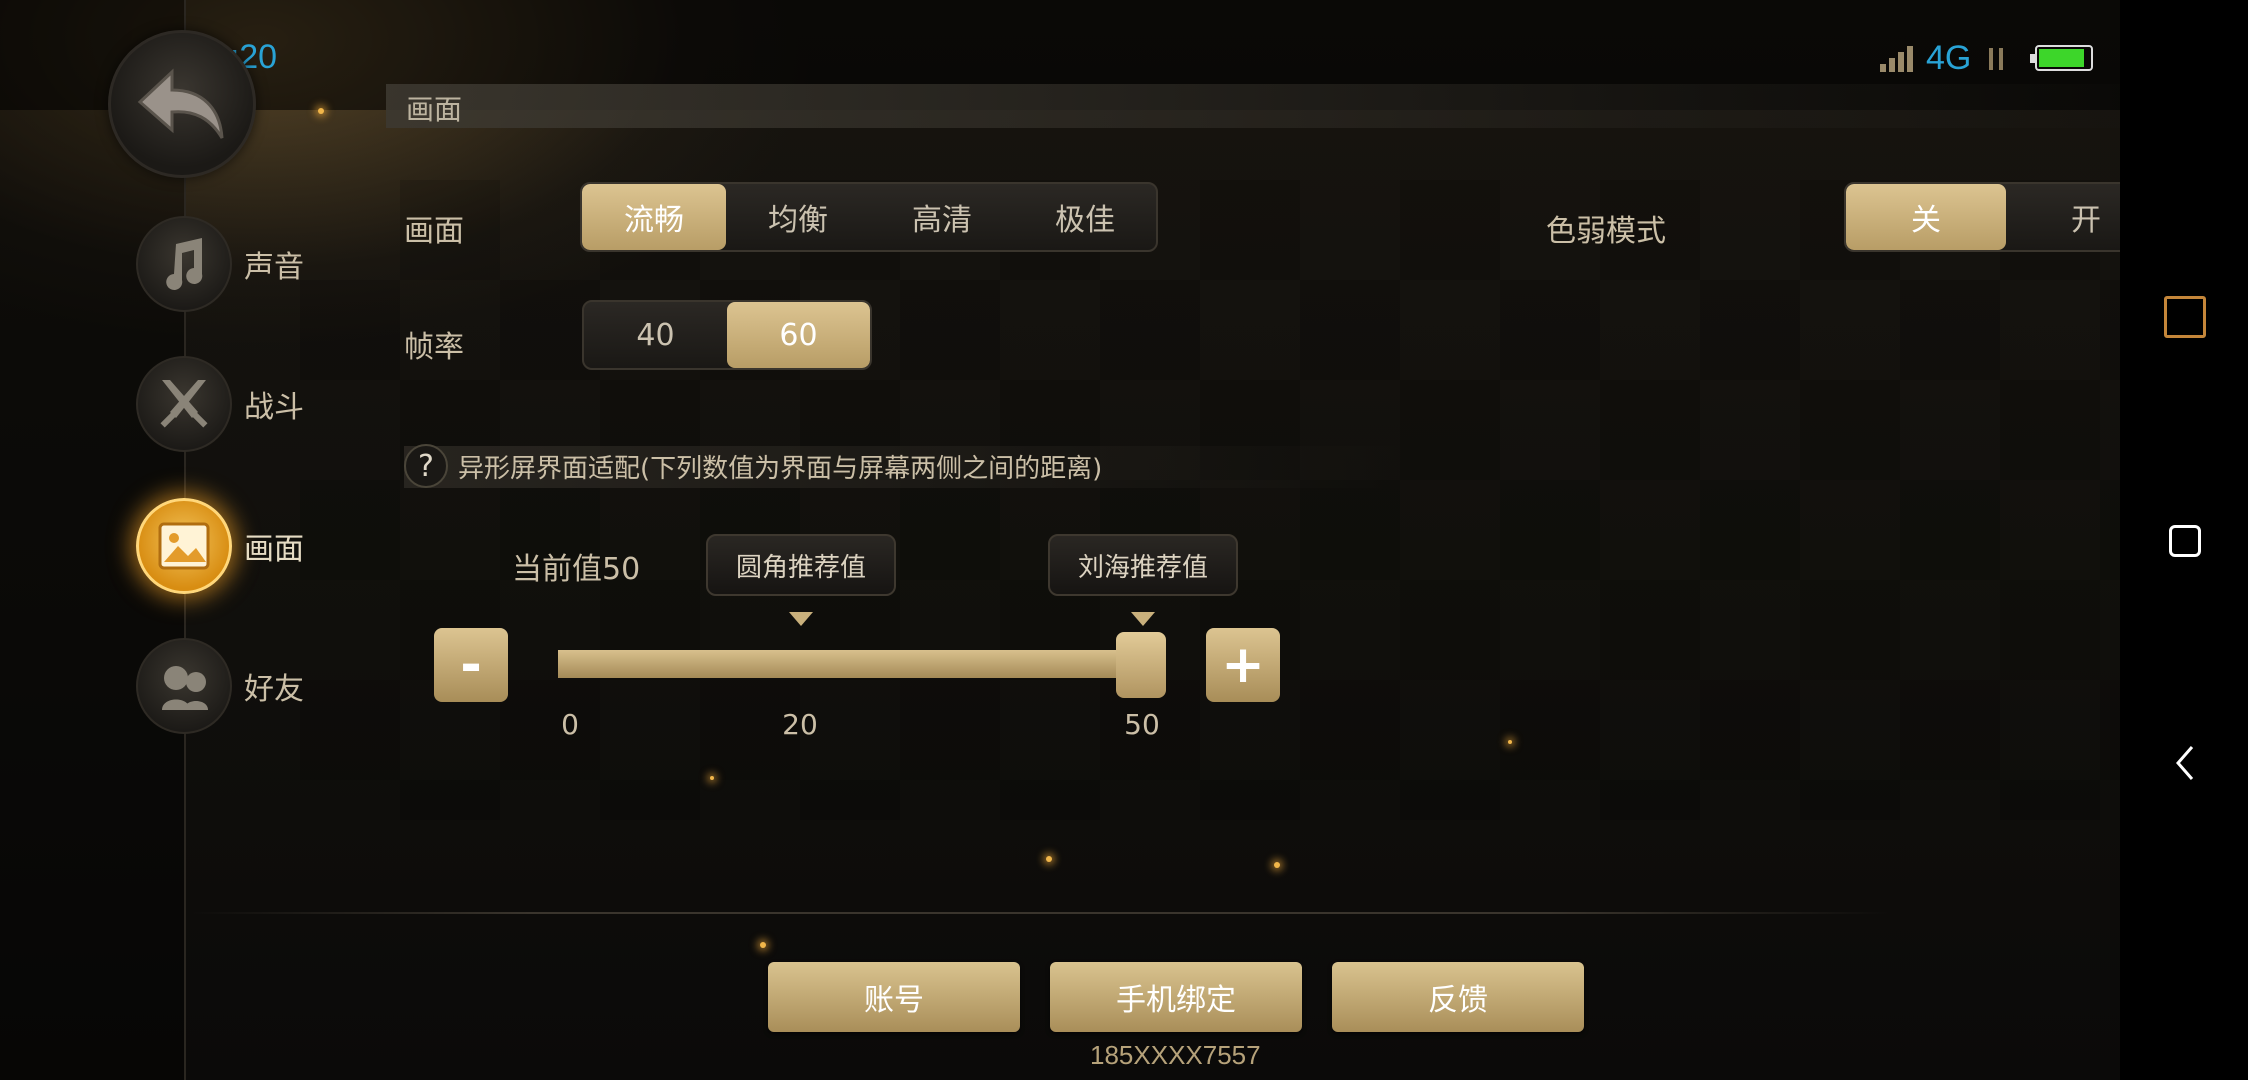  Describe the element at coordinates (798, 335) in the screenshot. I see `framerate-option-60: 60` at that location.